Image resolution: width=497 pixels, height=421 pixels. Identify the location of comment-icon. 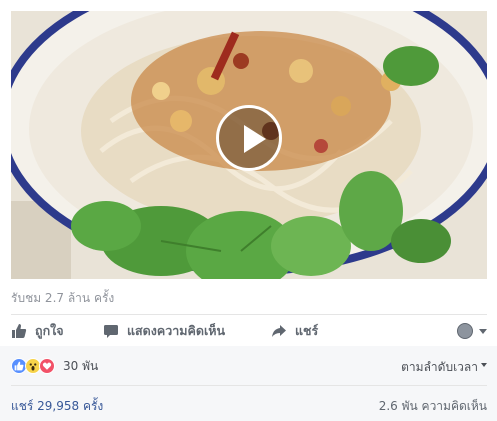
(111, 331).